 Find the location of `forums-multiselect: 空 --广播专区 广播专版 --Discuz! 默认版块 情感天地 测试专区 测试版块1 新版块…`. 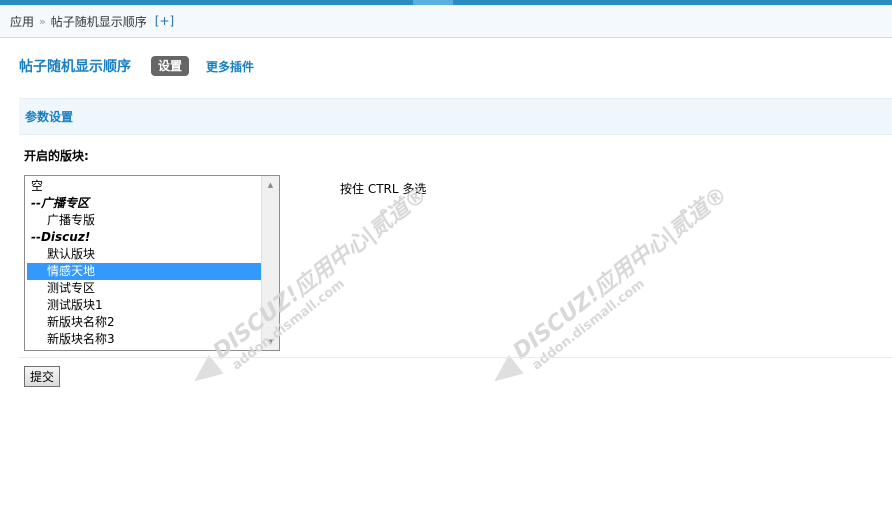

forums-multiselect: 空 --广播专区 广播专版 --Discuz! 默认版块 情感天地 测试专区 测试版块1 新版块… is located at coordinates (152, 263).